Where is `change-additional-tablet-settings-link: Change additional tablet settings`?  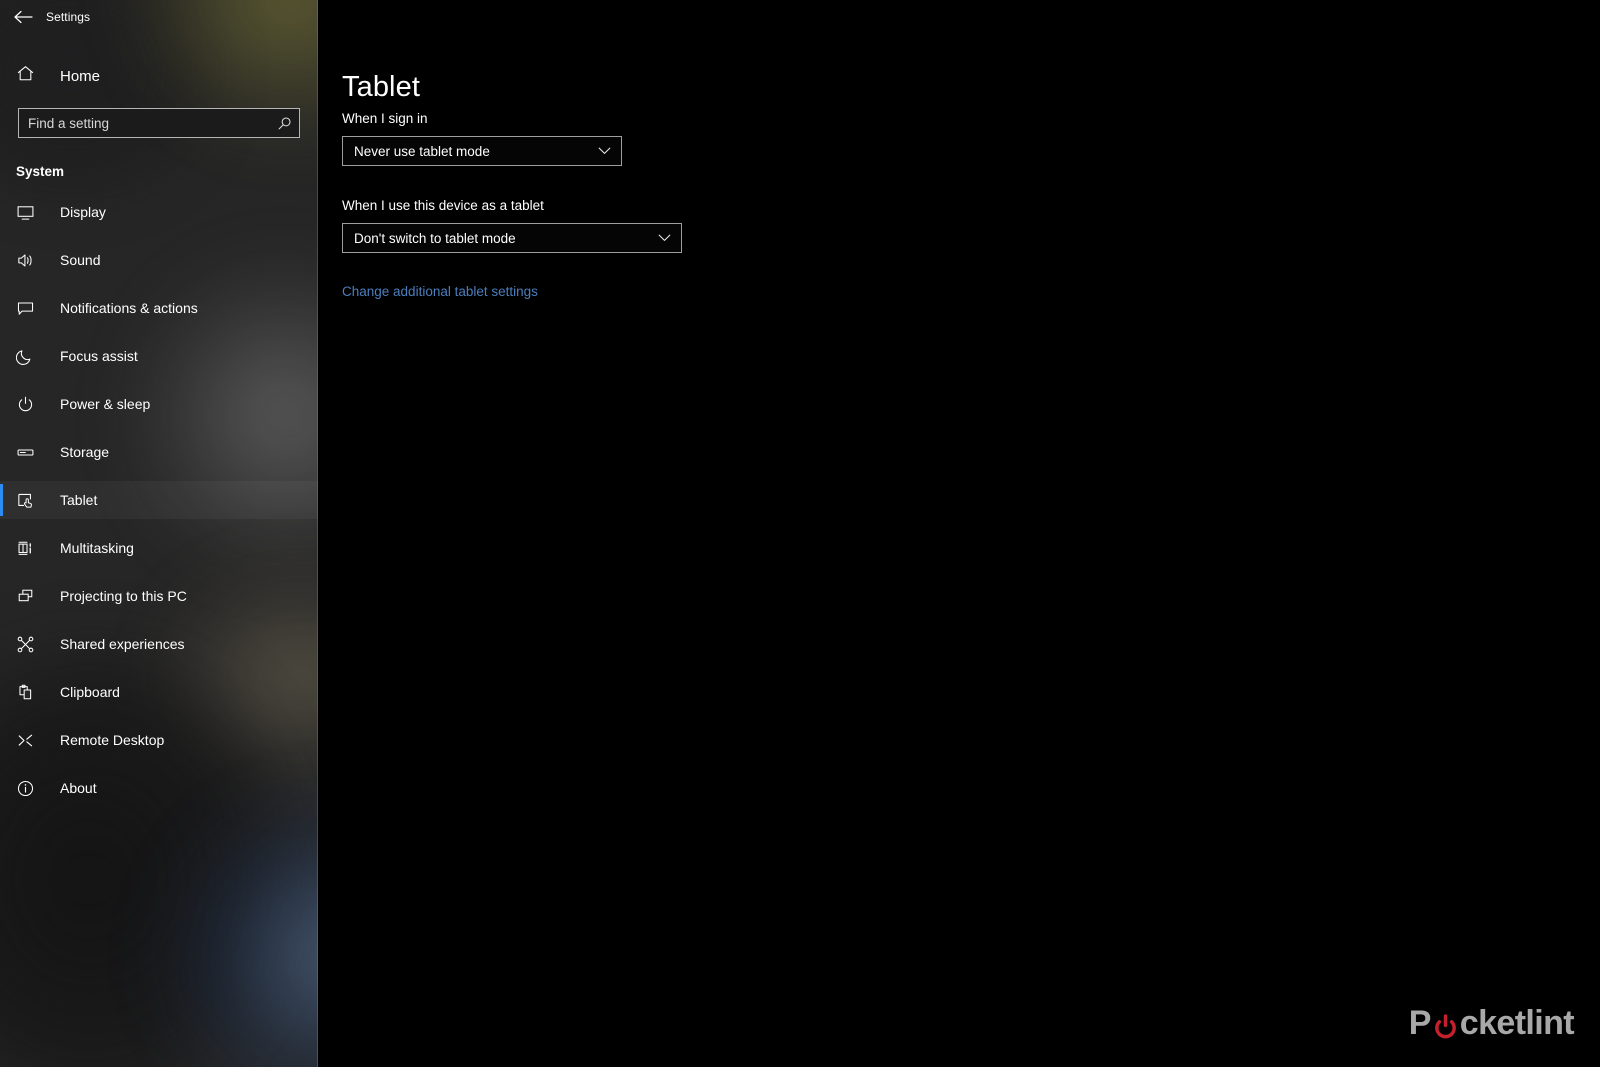
change-additional-tablet-settings-link: Change additional tablet settings is located at coordinates (440, 291).